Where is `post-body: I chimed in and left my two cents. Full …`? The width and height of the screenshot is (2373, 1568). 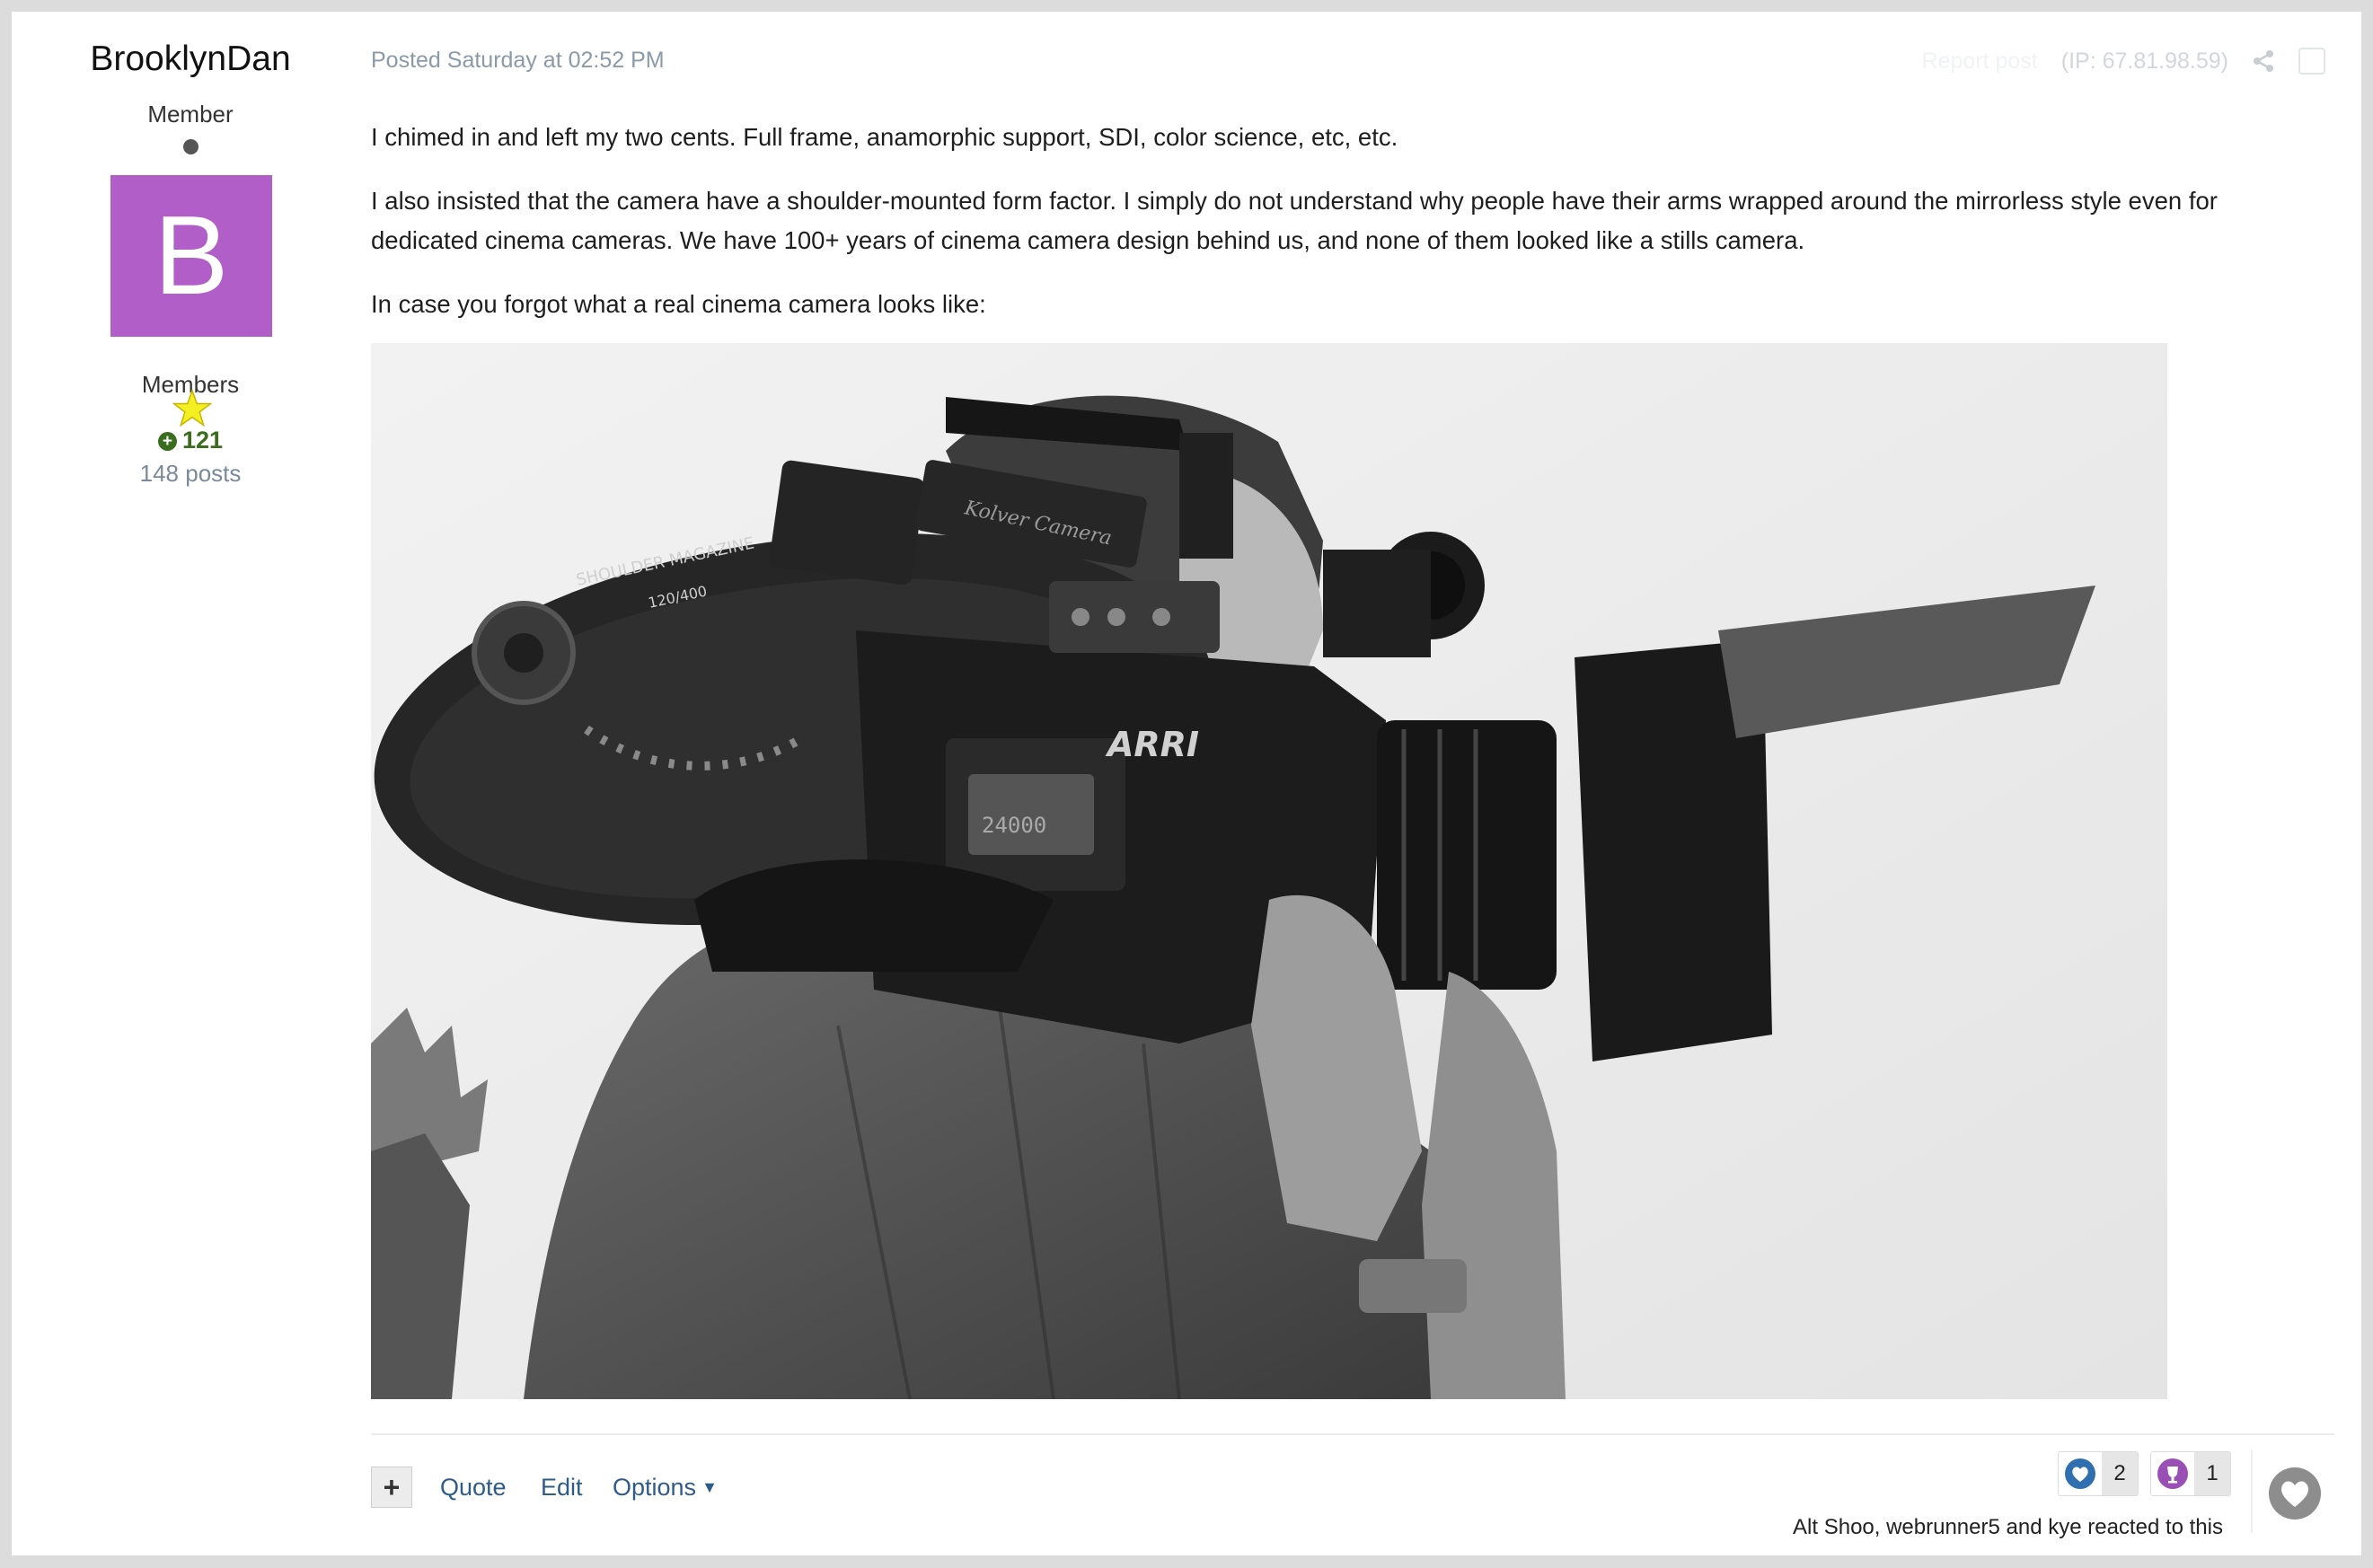 post-body: I chimed in and left my two cents. Full … is located at coordinates (1332, 233).